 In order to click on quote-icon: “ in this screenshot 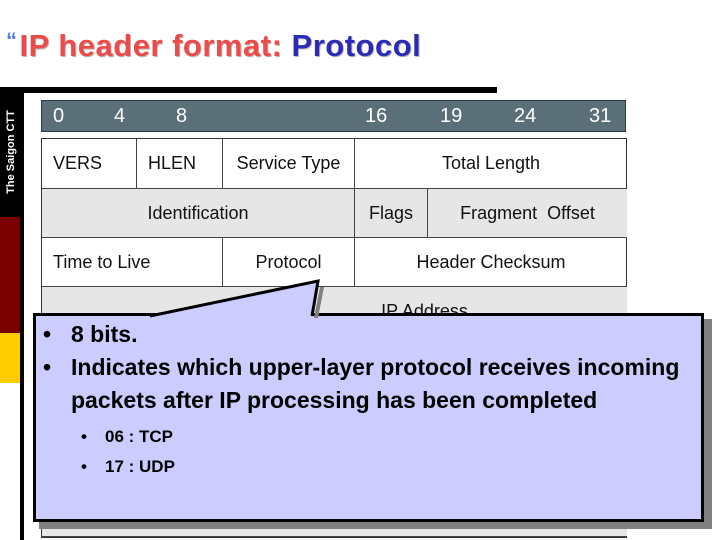, I will do `click(12, 40)`.